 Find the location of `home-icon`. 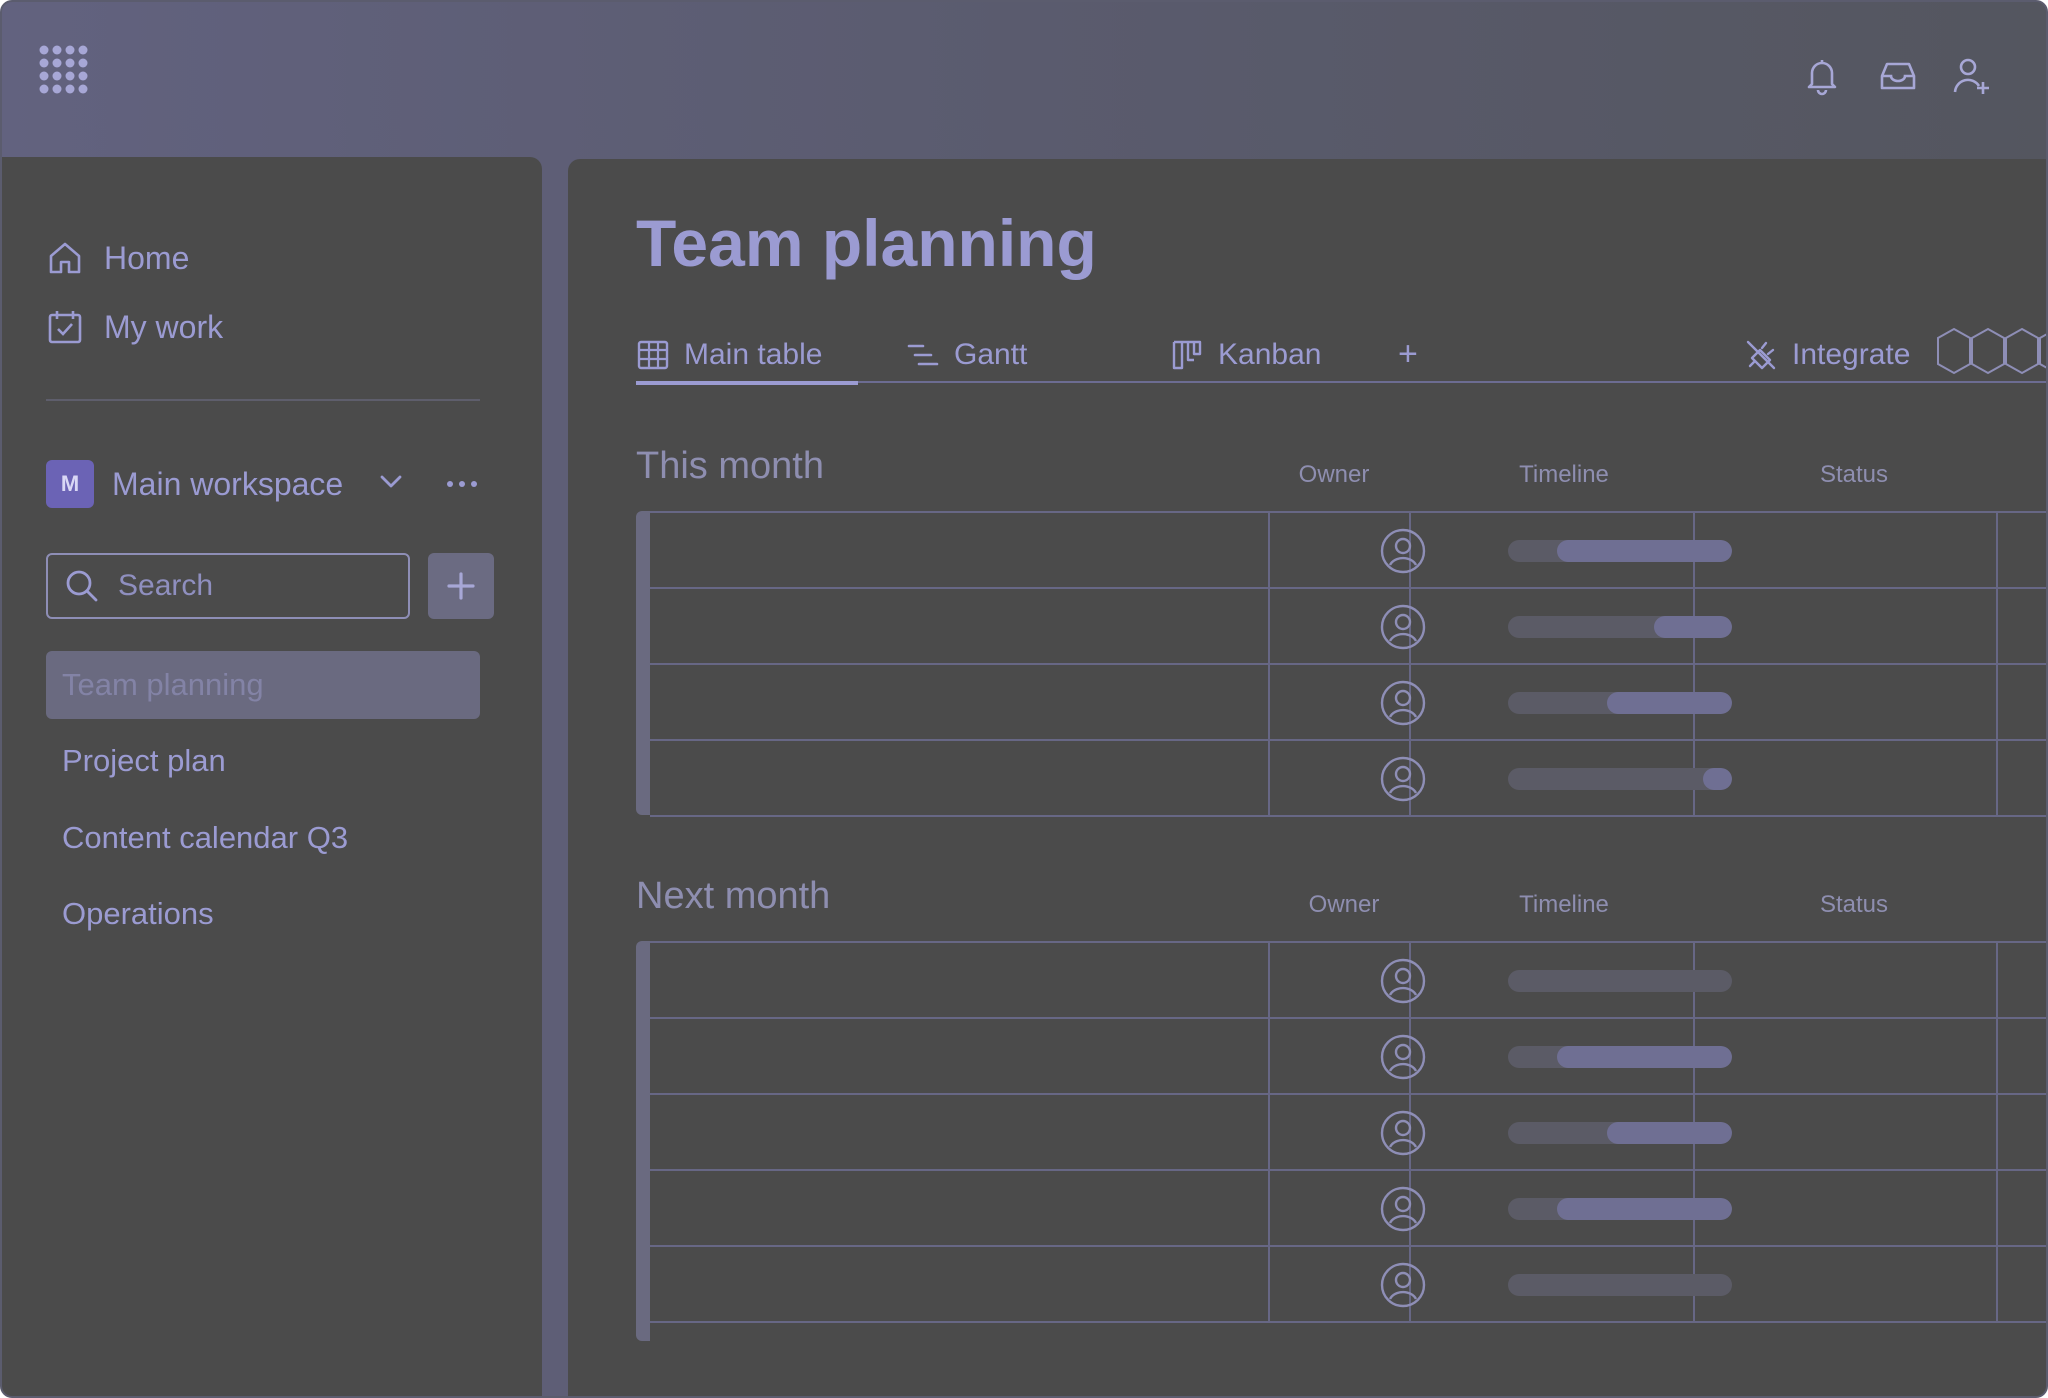

home-icon is located at coordinates (65, 258).